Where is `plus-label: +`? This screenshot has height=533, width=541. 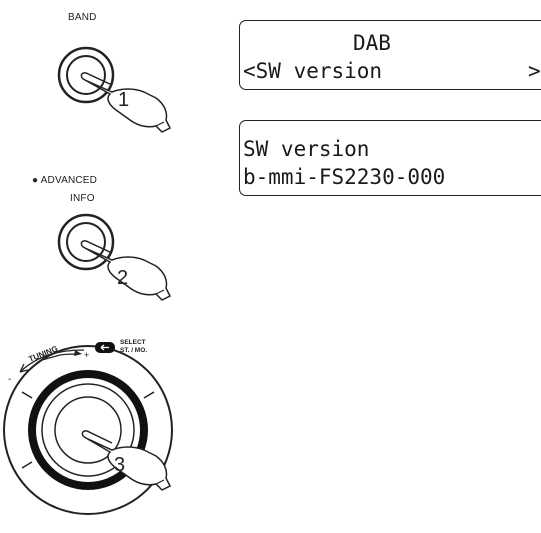 plus-label: + is located at coordinates (86, 355).